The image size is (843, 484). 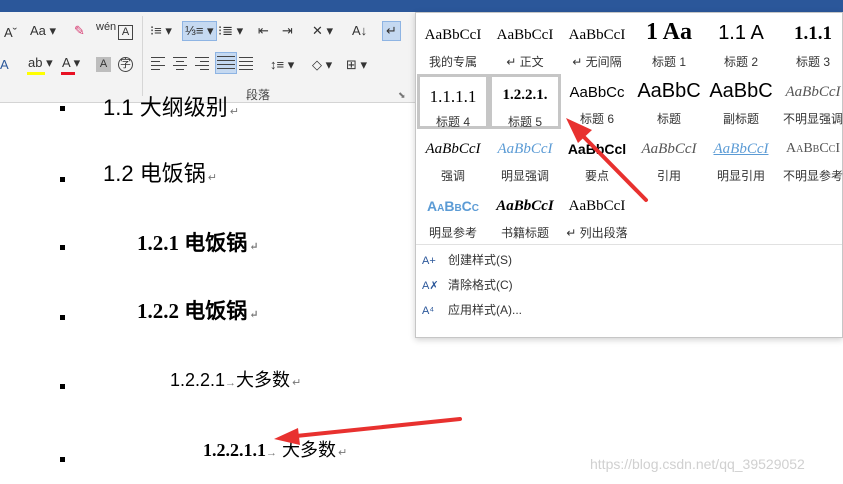 I want to click on align-center-button, so click(x=180, y=63).